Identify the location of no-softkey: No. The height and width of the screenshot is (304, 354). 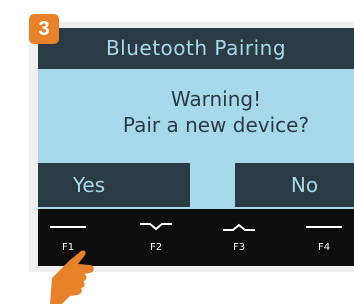
(294, 185).